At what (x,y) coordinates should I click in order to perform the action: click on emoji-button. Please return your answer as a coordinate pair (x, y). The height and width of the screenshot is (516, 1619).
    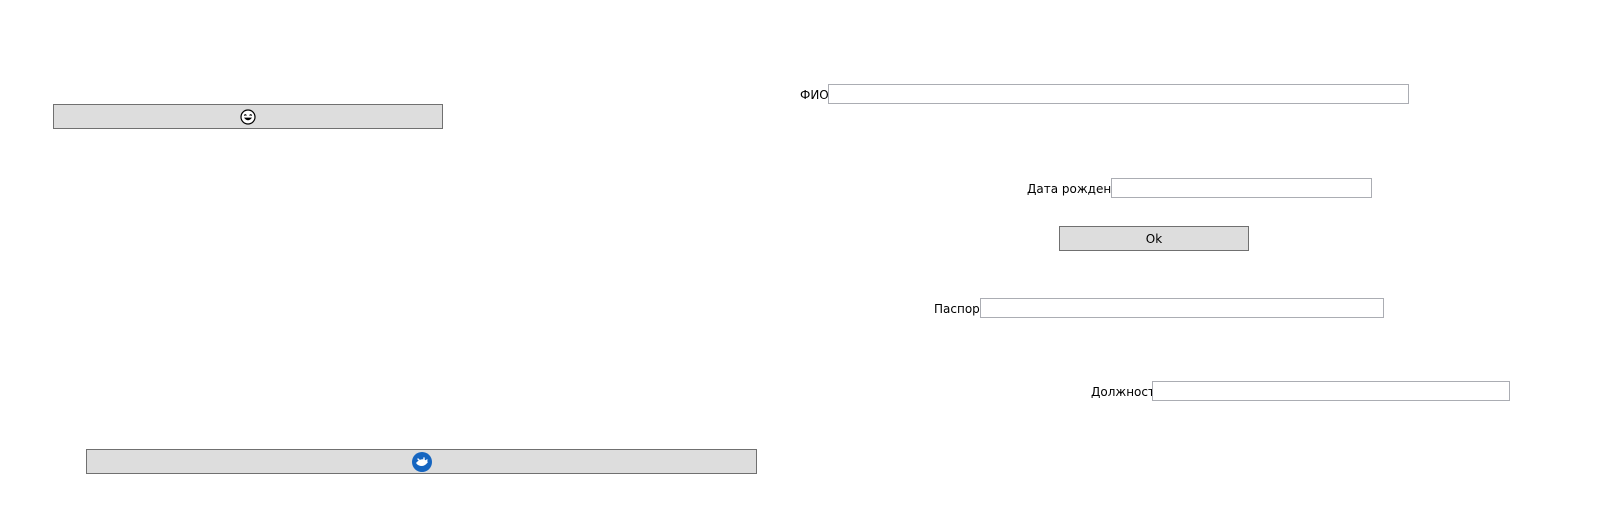
    Looking at the image, I should click on (248, 116).